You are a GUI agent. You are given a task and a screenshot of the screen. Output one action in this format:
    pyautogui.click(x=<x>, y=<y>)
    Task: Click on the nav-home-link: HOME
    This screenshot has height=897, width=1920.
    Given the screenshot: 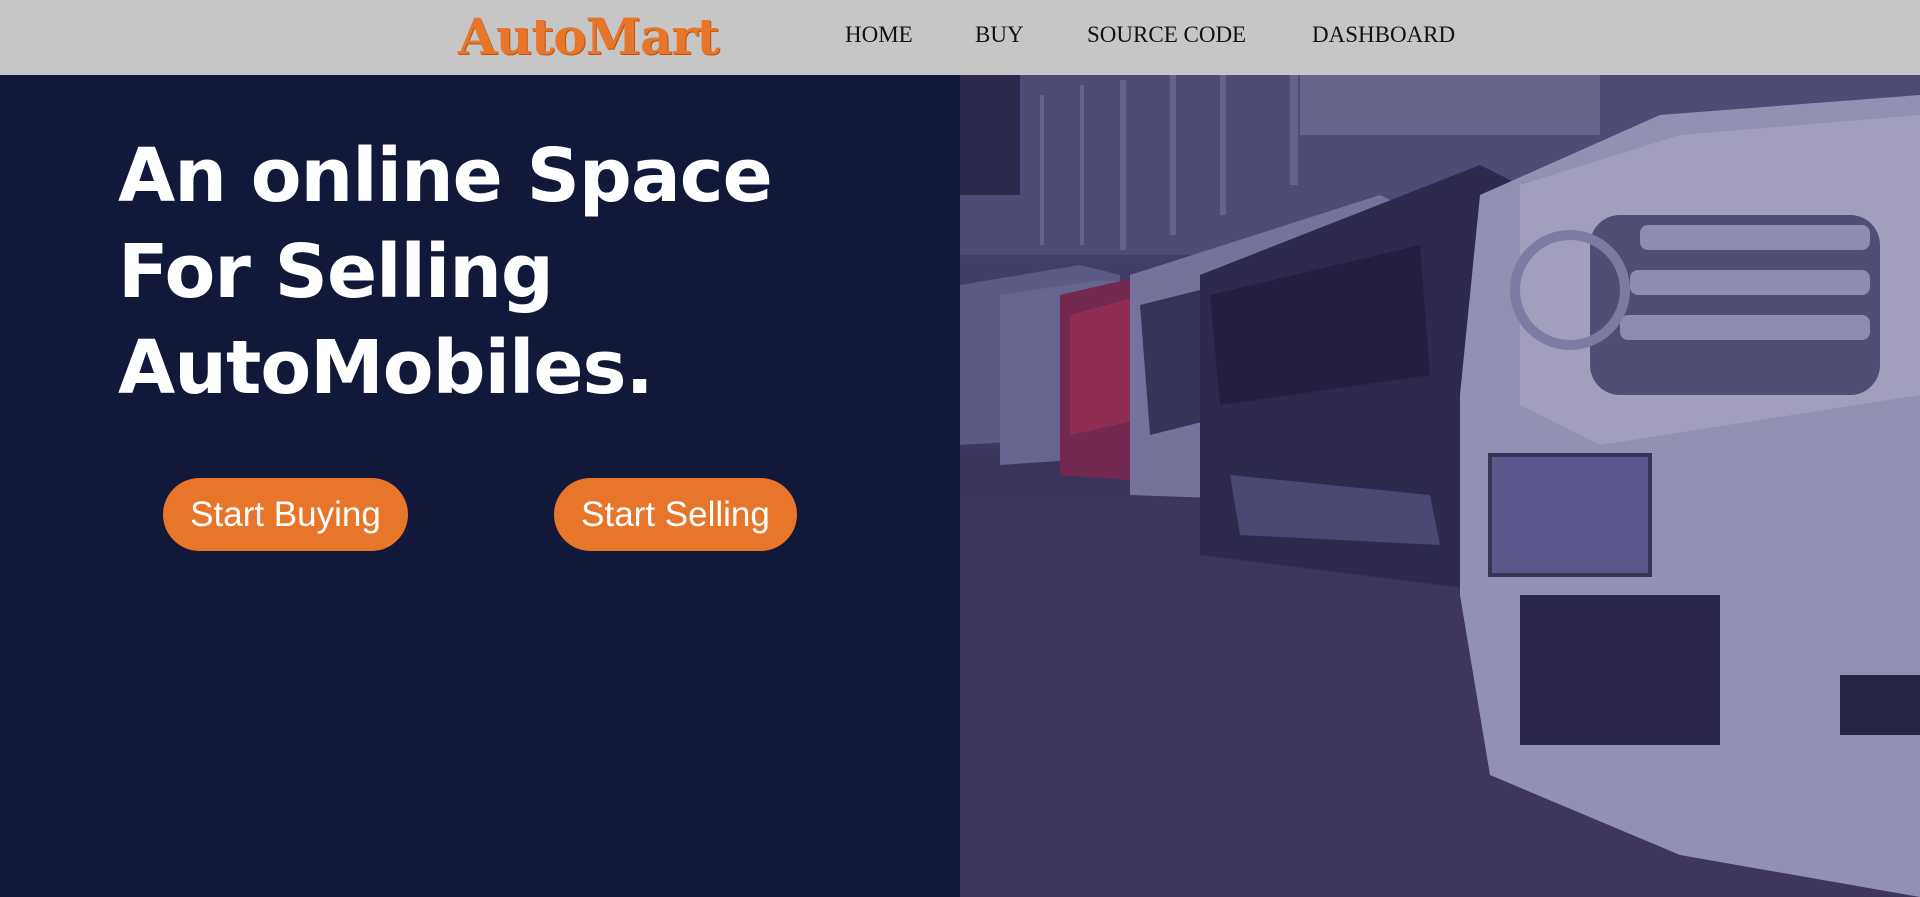 What is the action you would take?
    pyautogui.click(x=879, y=35)
    